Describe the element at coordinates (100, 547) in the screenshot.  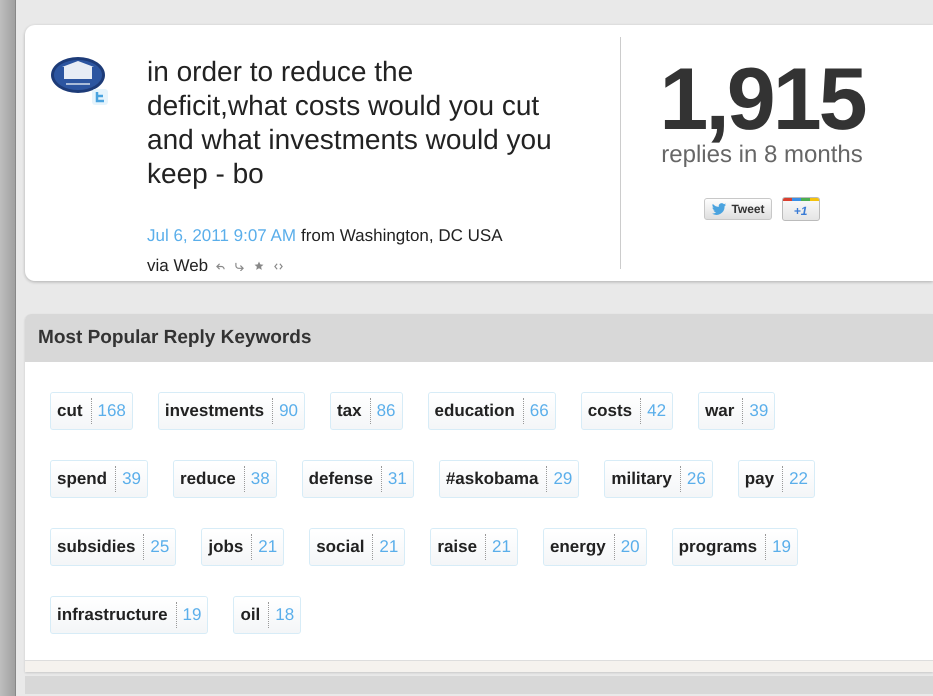
I see `keyword-text: subsidies` at that location.